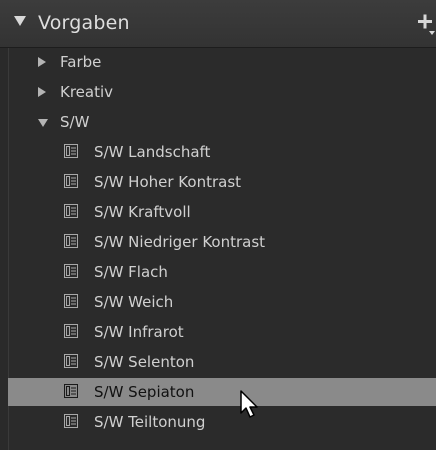 The width and height of the screenshot is (436, 450). Describe the element at coordinates (222, 62) in the screenshot. I see `folder-farbe: Farbe` at that location.